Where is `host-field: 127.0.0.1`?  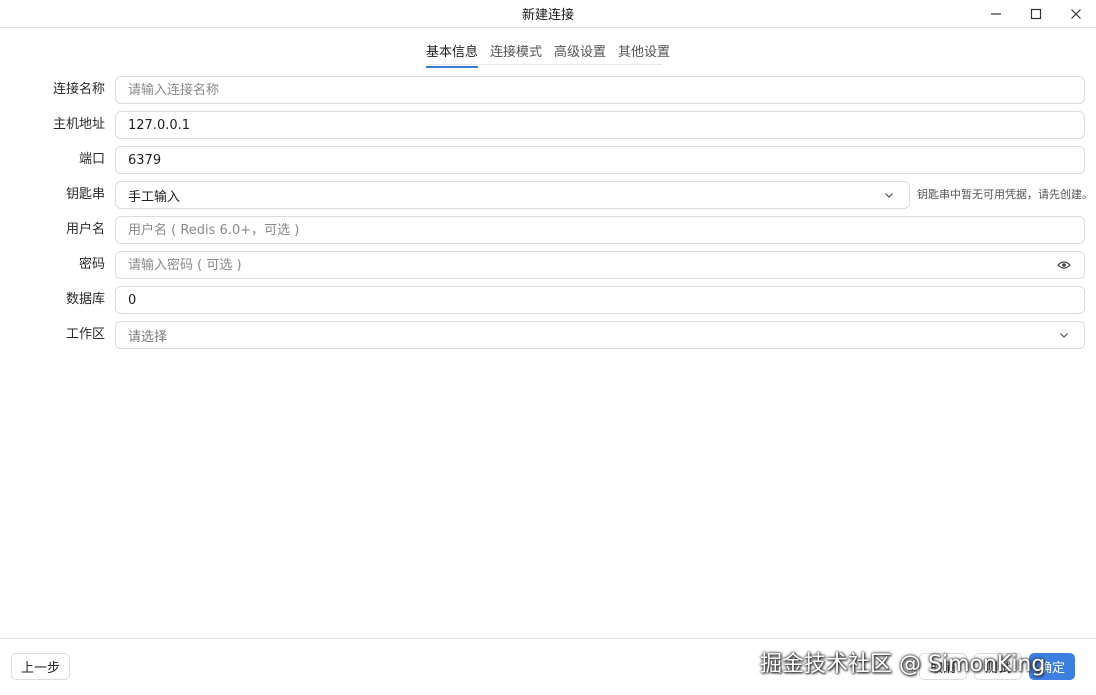 host-field: 127.0.0.1 is located at coordinates (600, 125).